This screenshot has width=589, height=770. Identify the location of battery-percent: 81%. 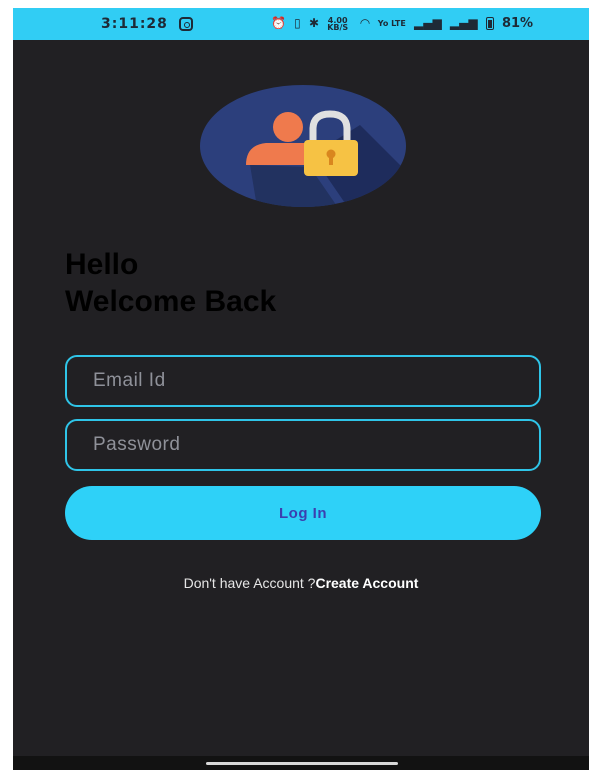
(517, 23).